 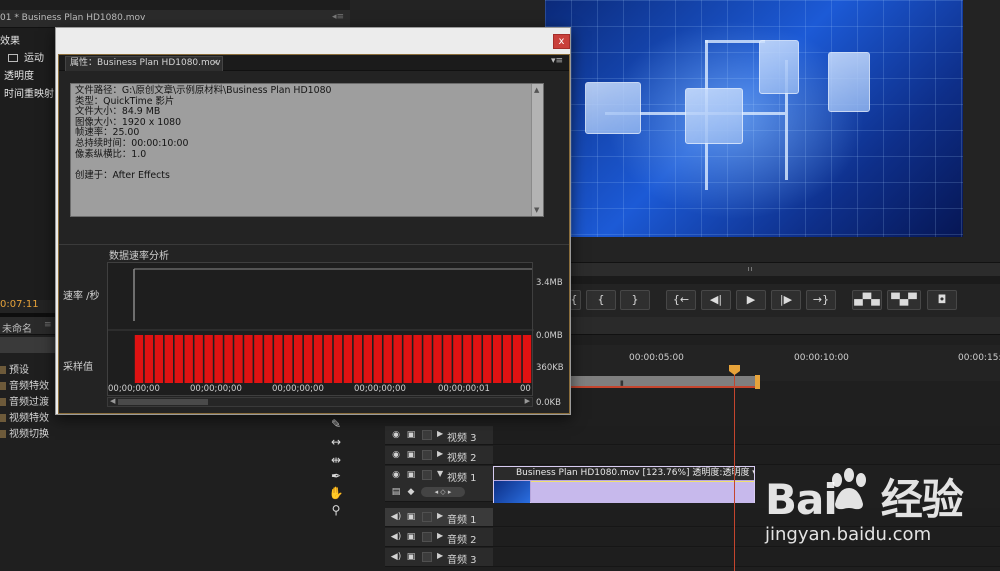 I want to click on effect-time-remap: 时间重映射, so click(x=29, y=92).